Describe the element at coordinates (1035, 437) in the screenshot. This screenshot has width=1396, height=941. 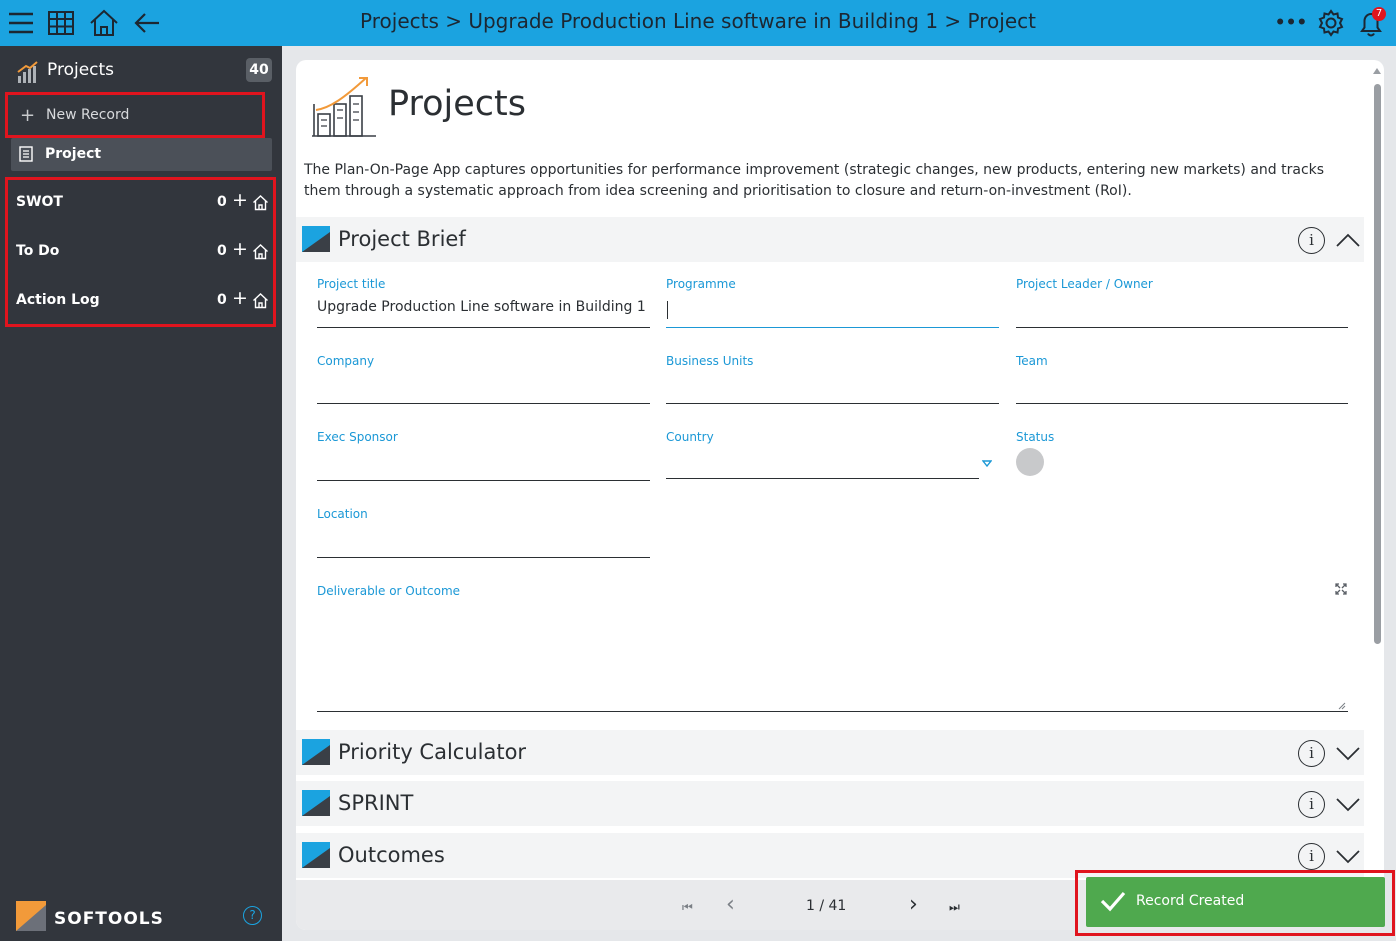
I see `field-label: Status` at that location.